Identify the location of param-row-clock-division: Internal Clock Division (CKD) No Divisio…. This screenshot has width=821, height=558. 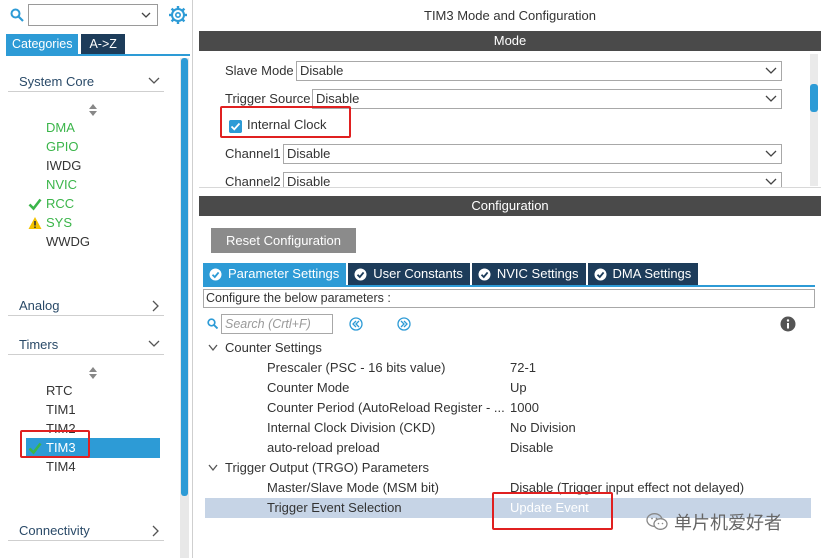
(507, 428).